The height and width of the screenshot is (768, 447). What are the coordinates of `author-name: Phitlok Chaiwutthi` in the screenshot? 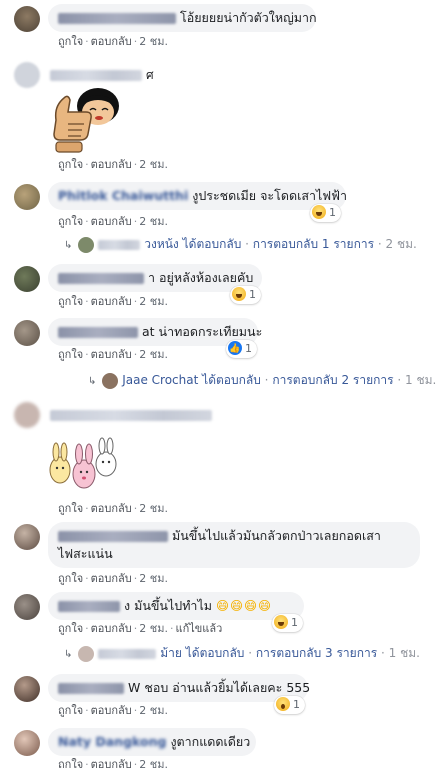 It's located at (123, 195).